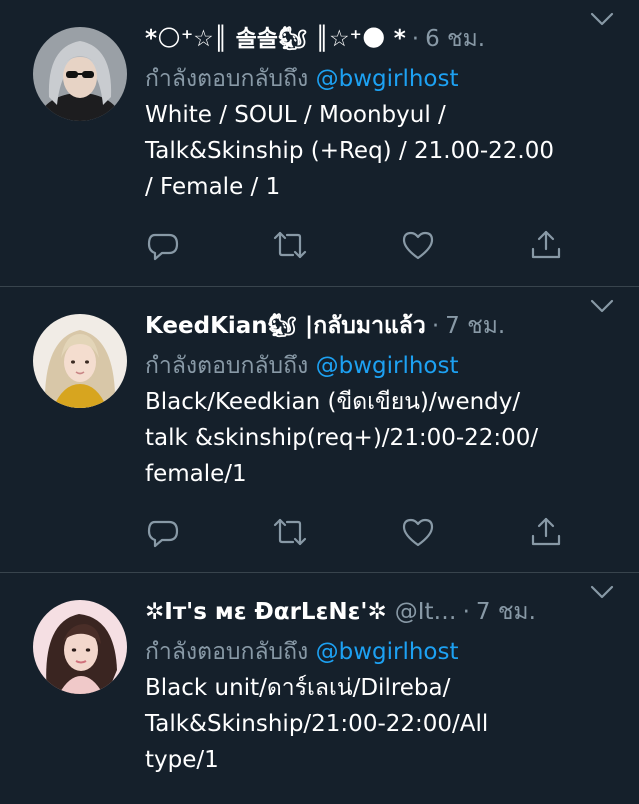 The image size is (639, 804). I want to click on display-name: *🌕⁺☆║ 솔솔🐿 ║☆⁺🌑 *, so click(275, 39).